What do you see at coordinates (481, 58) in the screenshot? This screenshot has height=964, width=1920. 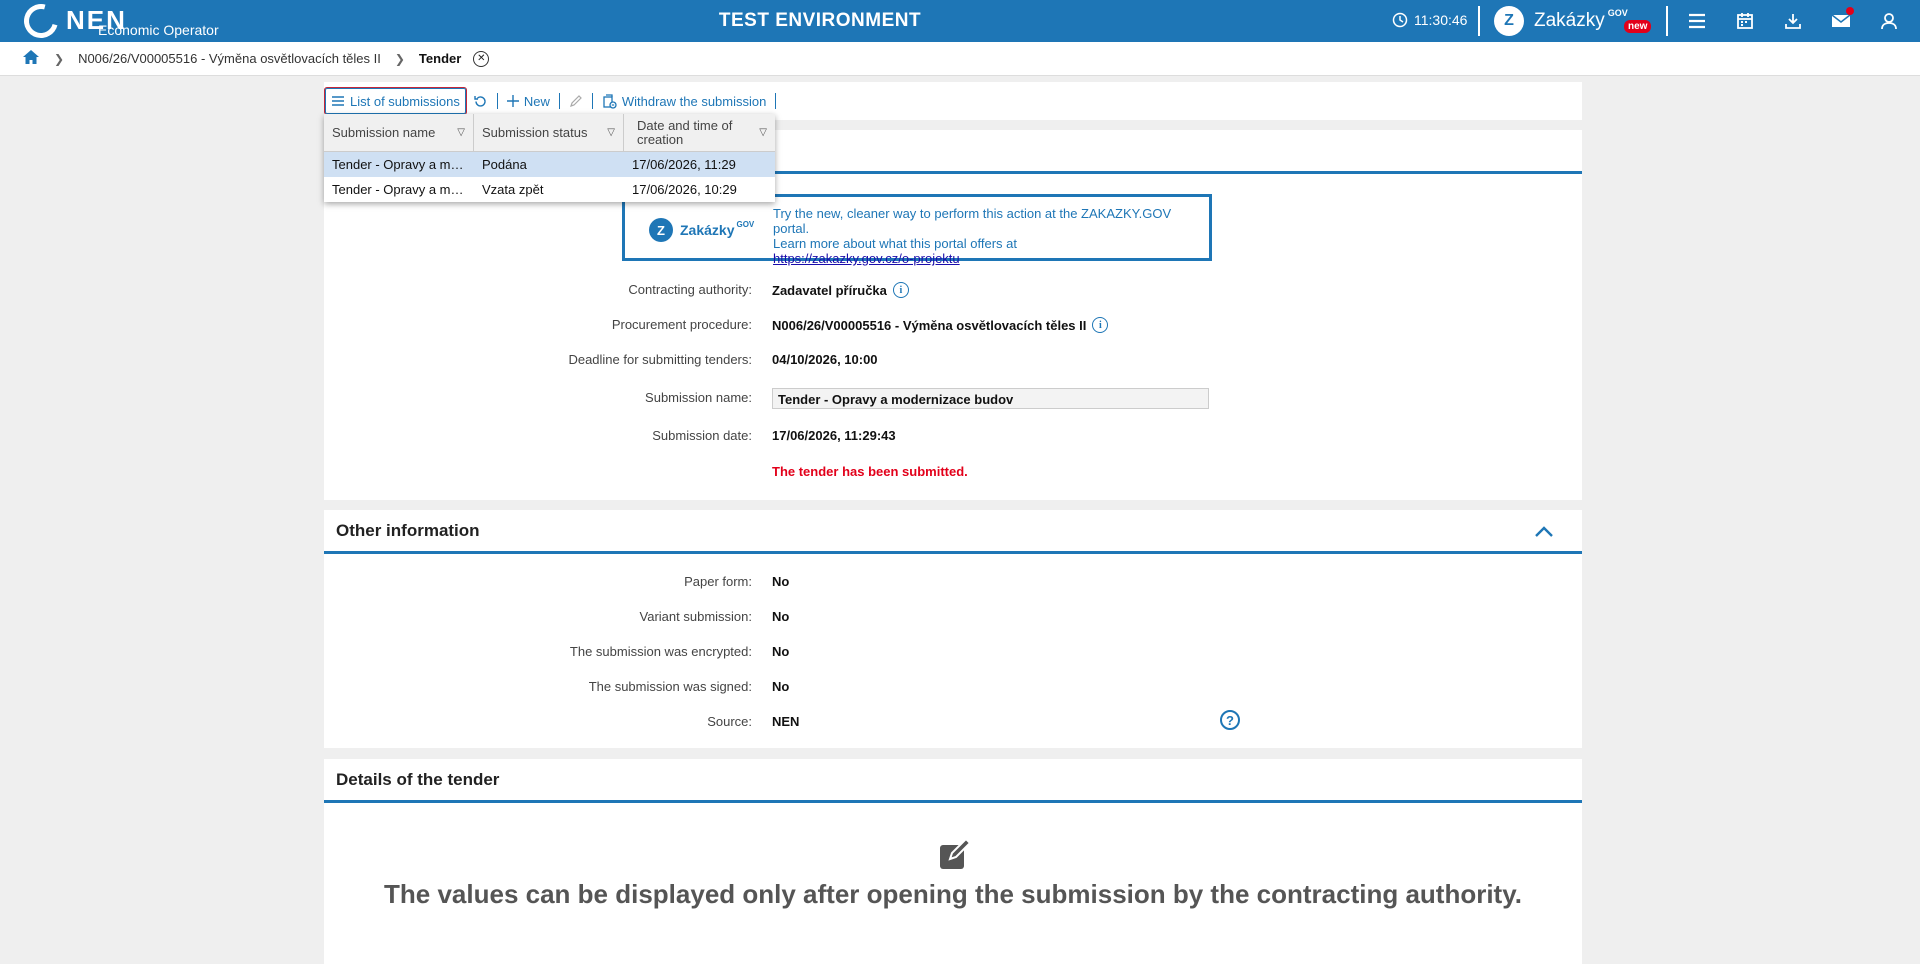 I see `close-tab-icon: ✕` at bounding box center [481, 58].